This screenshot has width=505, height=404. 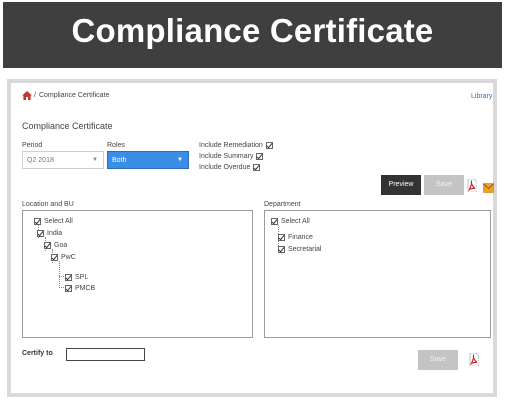 What do you see at coordinates (119, 160) in the screenshot?
I see `roles-value: Both` at bounding box center [119, 160].